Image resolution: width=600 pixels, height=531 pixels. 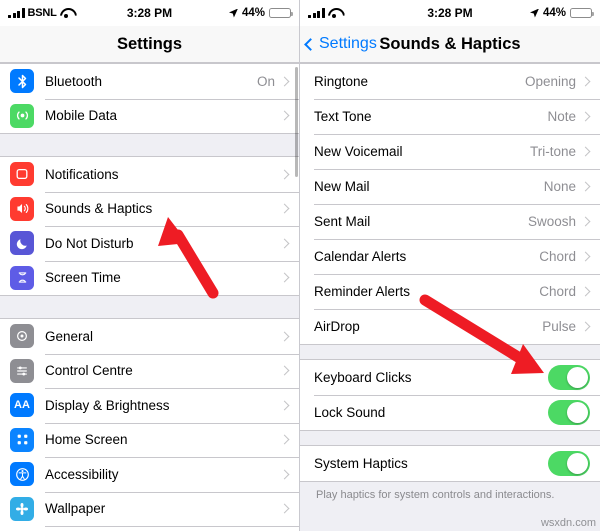 I want to click on sidebar-item-general: General, so click(x=149, y=336).